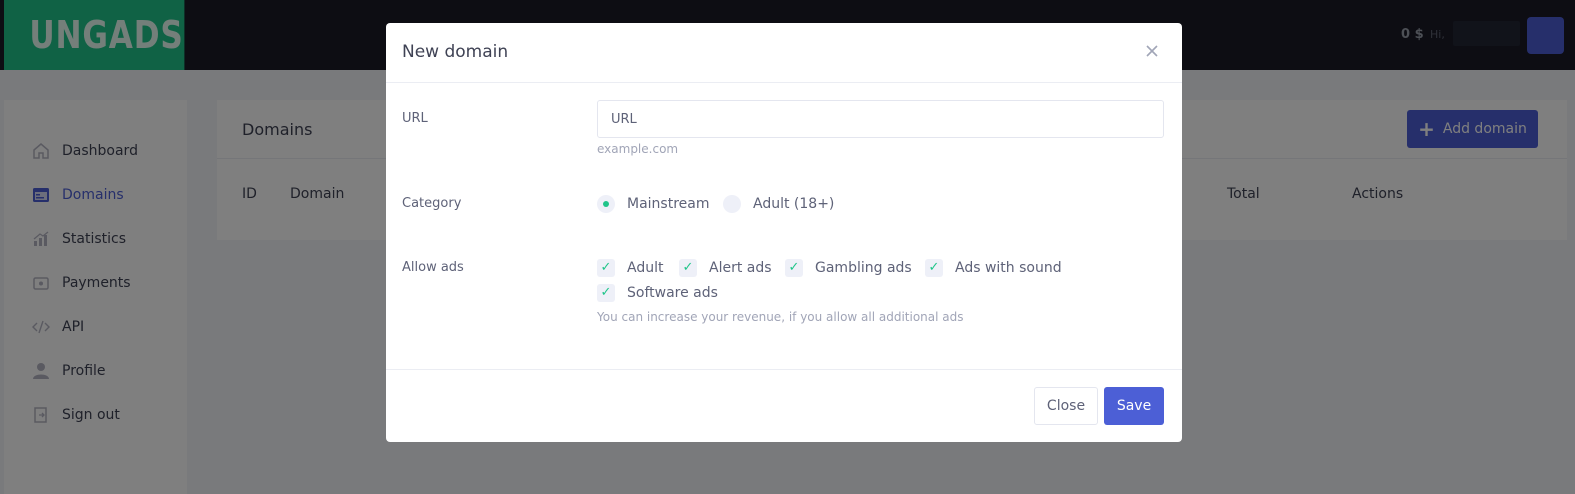 This screenshot has width=1575, height=494. What do you see at coordinates (415, 118) in the screenshot?
I see `url-label: URL` at bounding box center [415, 118].